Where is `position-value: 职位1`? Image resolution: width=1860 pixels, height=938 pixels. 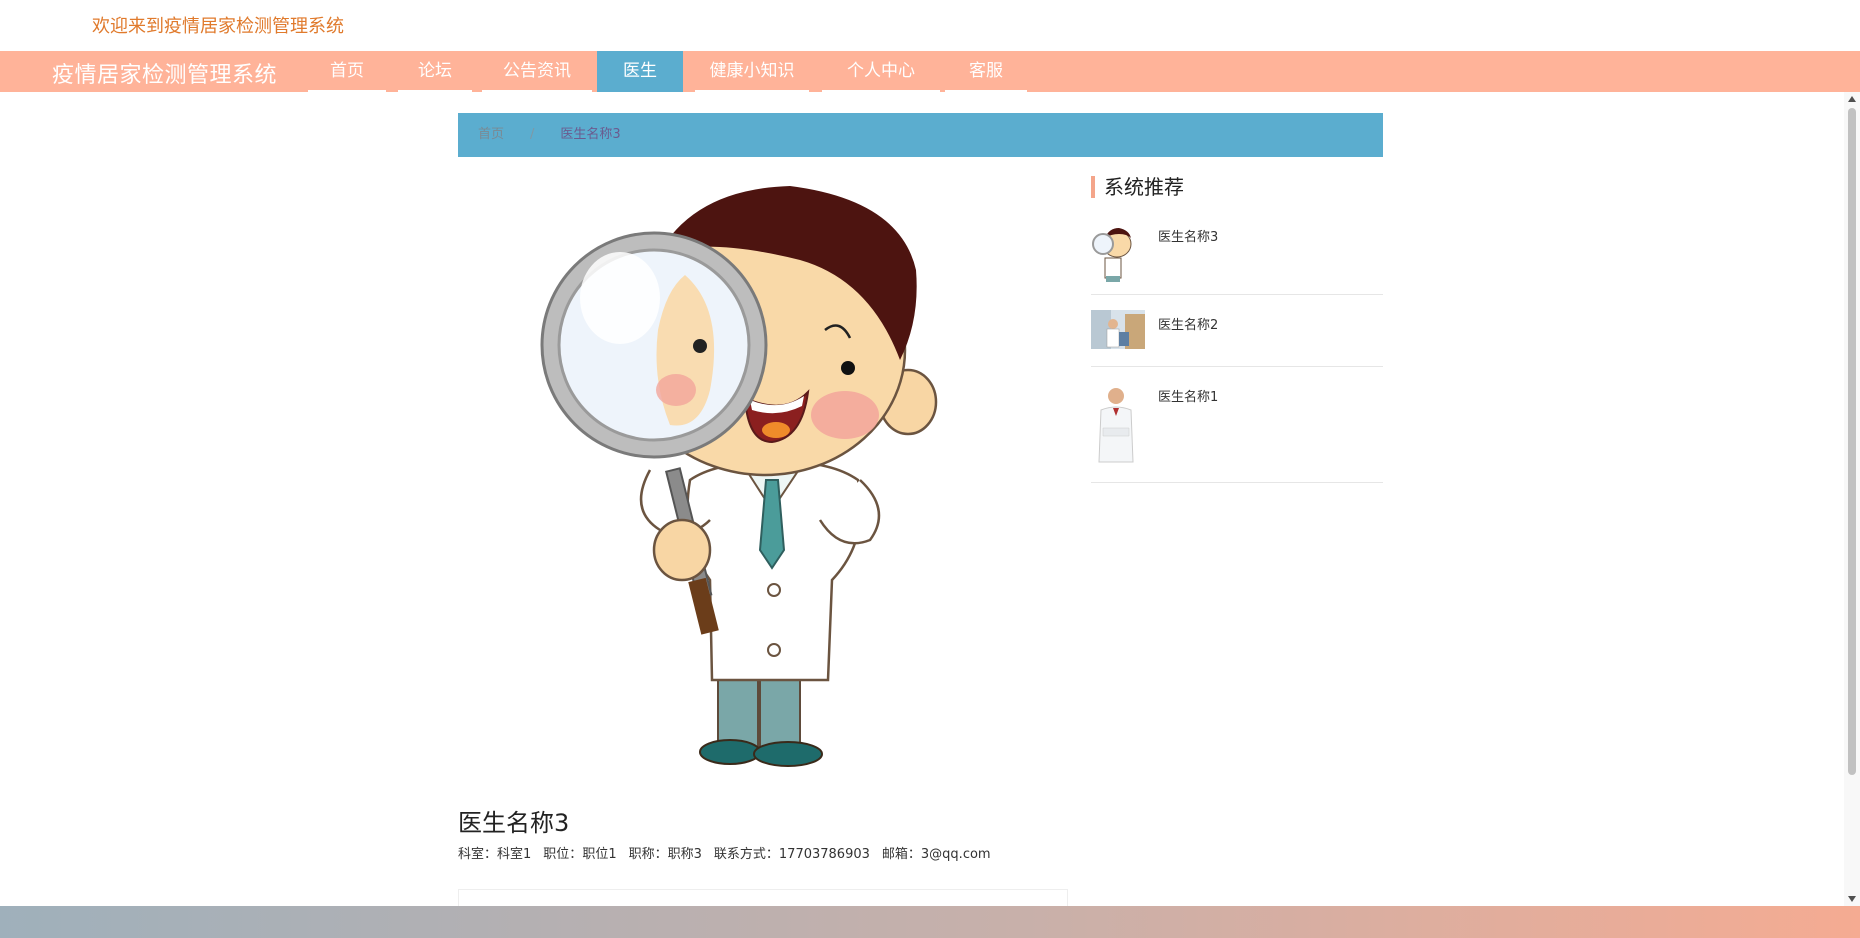 position-value: 职位1 is located at coordinates (599, 854).